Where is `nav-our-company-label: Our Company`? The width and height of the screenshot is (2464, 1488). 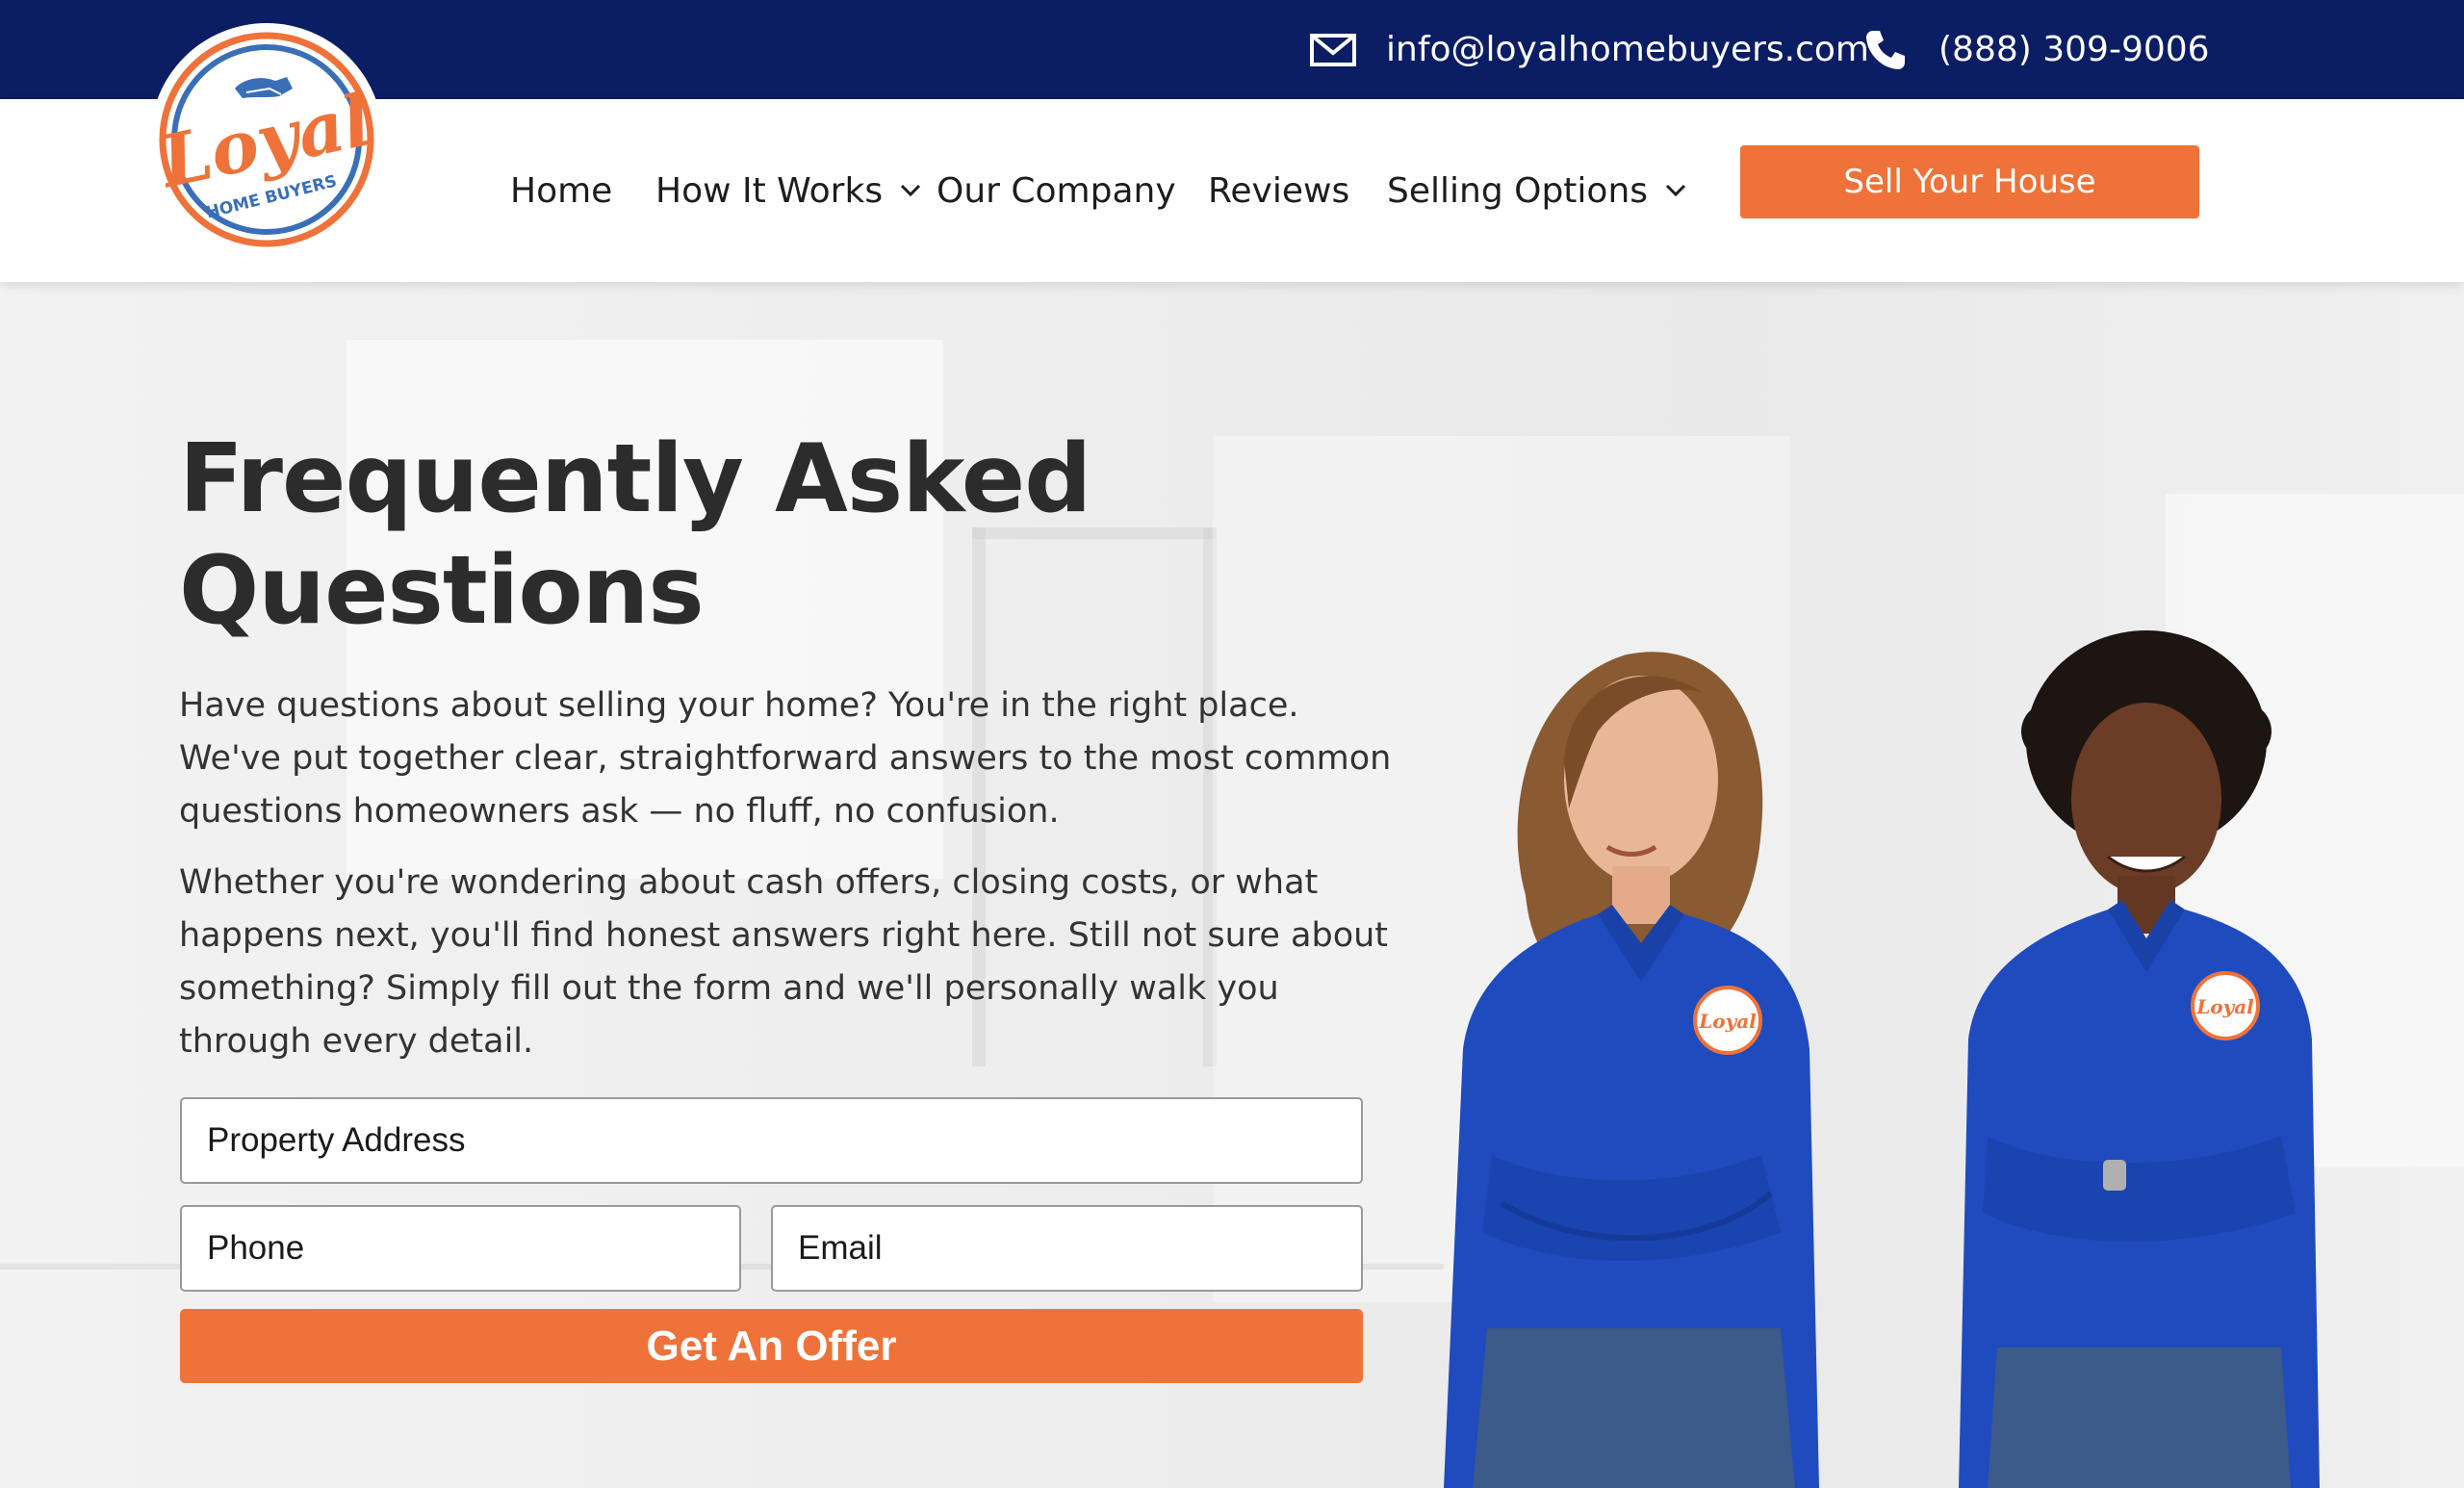
nav-our-company-label: Our Company is located at coordinates (1056, 191).